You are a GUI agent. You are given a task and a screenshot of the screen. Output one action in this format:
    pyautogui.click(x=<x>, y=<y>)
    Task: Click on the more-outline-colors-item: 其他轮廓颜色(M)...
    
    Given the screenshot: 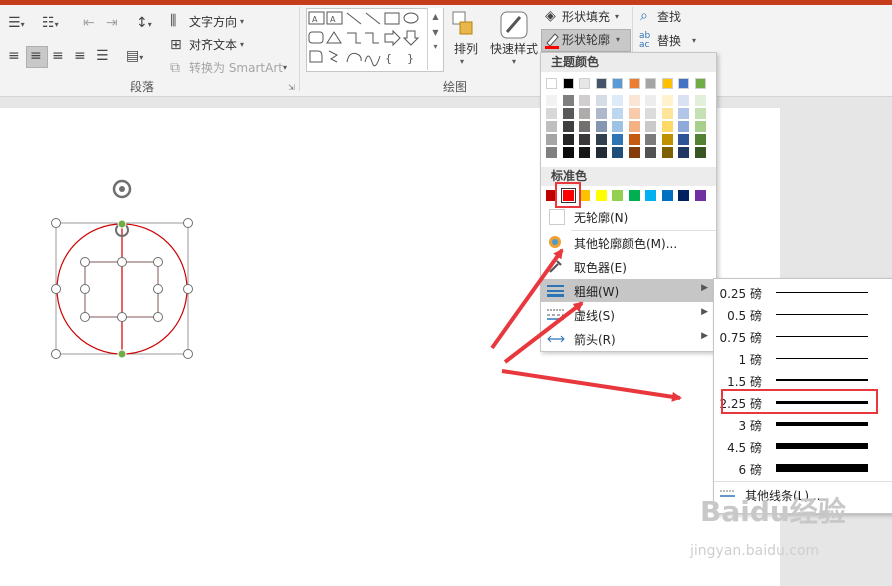 What is the action you would take?
    pyautogui.click(x=628, y=242)
    